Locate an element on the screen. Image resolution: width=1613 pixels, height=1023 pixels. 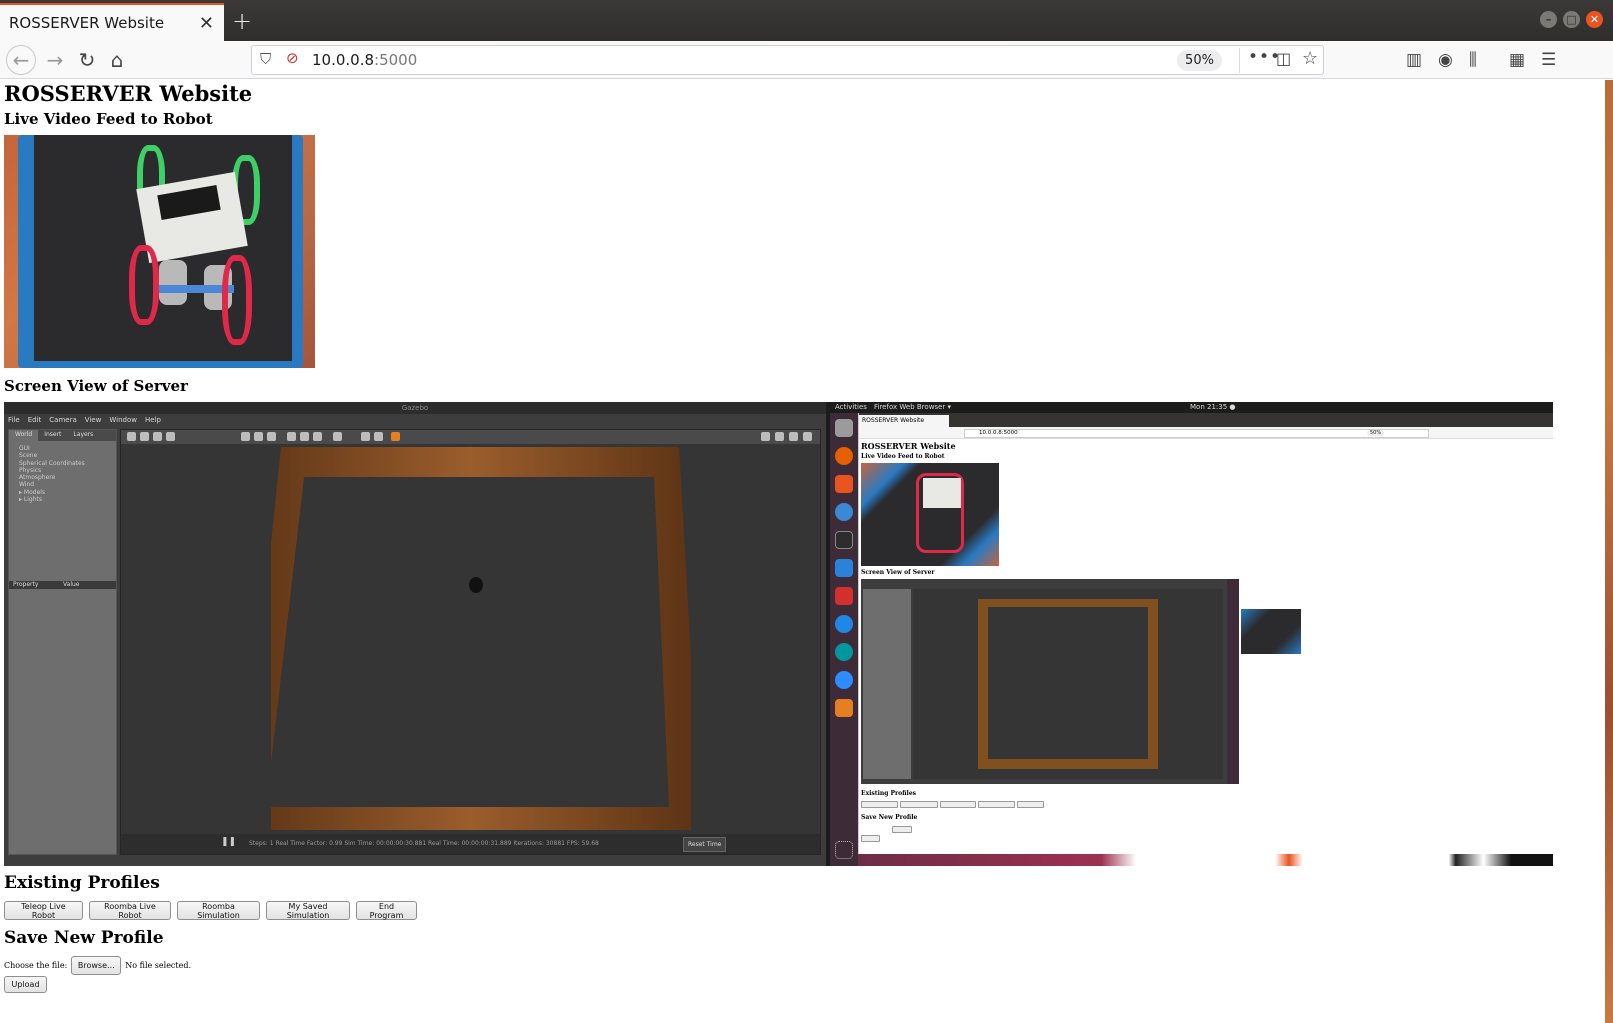
tab-title: ROSSERVER Website is located at coordinates (87, 23).